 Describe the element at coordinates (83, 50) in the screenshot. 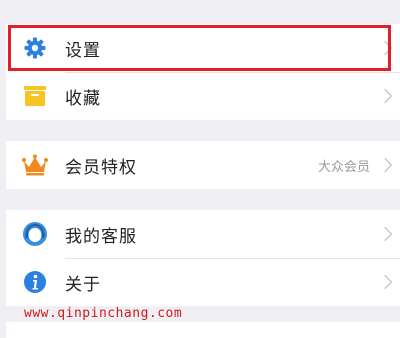

I see `menu-item-settings-label: 设置` at that location.